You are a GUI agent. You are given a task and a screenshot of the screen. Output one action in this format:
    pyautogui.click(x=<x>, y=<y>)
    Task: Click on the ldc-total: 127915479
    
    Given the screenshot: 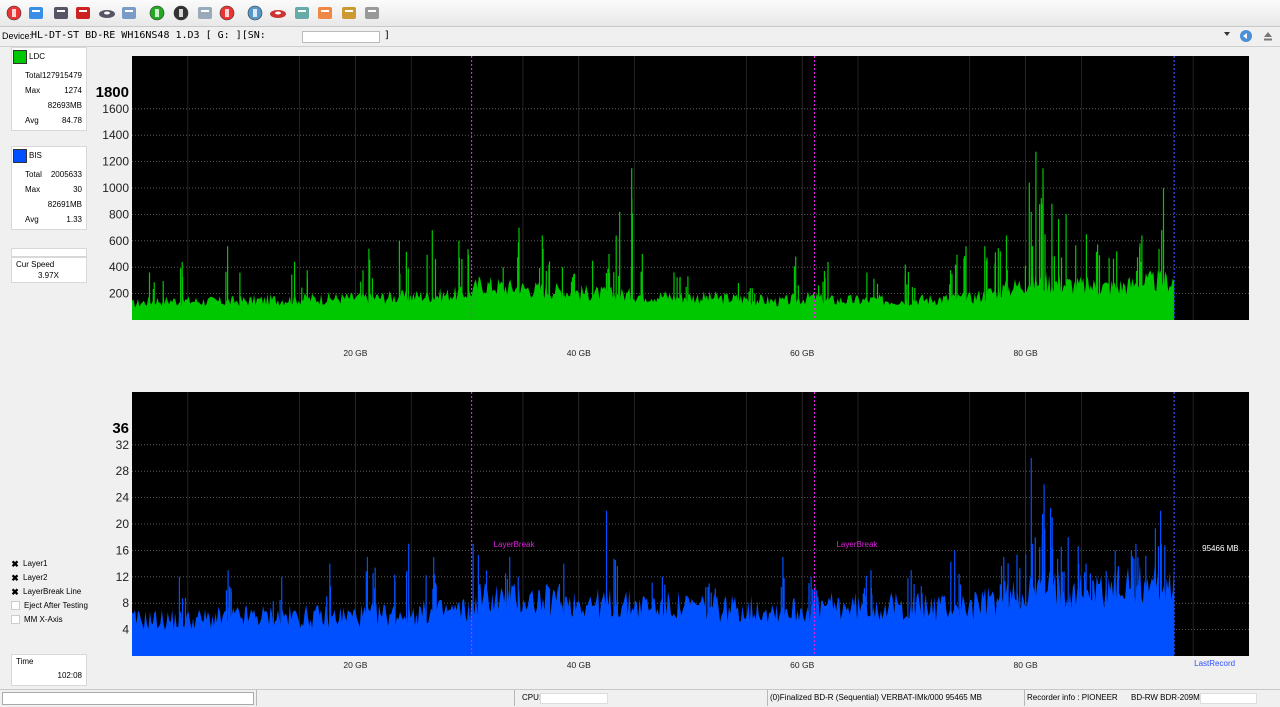 What is the action you would take?
    pyautogui.click(x=61, y=75)
    